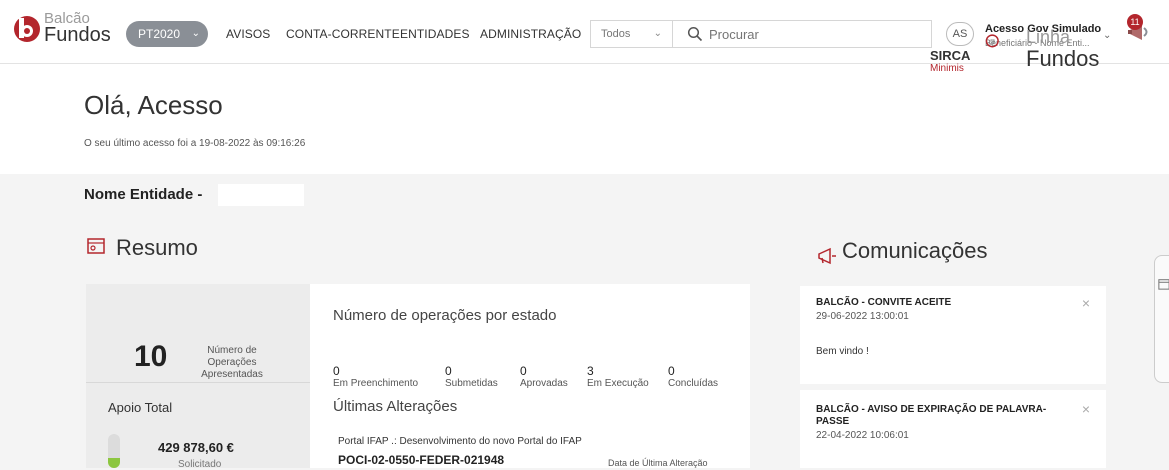  What do you see at coordinates (157, 247) in the screenshot?
I see `resumo-title: Resumo` at bounding box center [157, 247].